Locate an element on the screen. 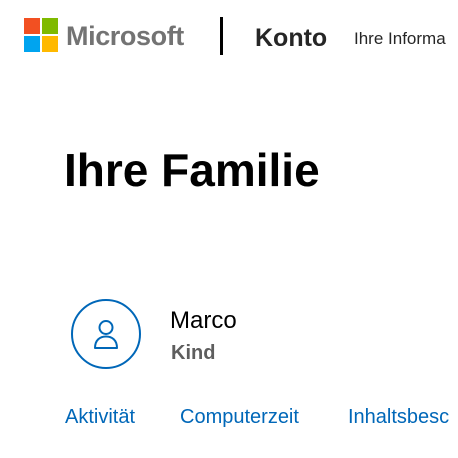 The width and height of the screenshot is (458, 458). page-title: Ihre Familie is located at coordinates (192, 170).